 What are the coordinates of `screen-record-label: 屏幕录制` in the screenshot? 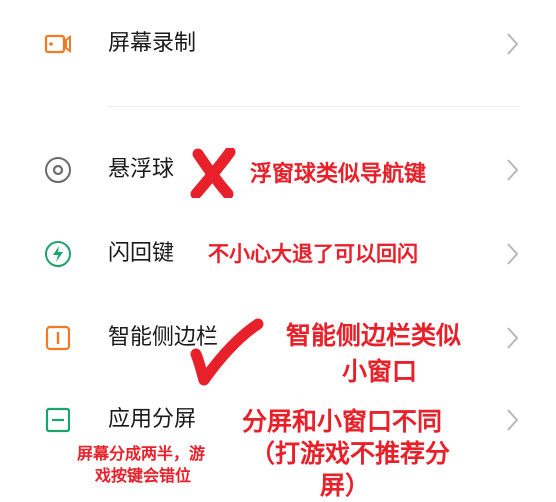 It's located at (152, 43).